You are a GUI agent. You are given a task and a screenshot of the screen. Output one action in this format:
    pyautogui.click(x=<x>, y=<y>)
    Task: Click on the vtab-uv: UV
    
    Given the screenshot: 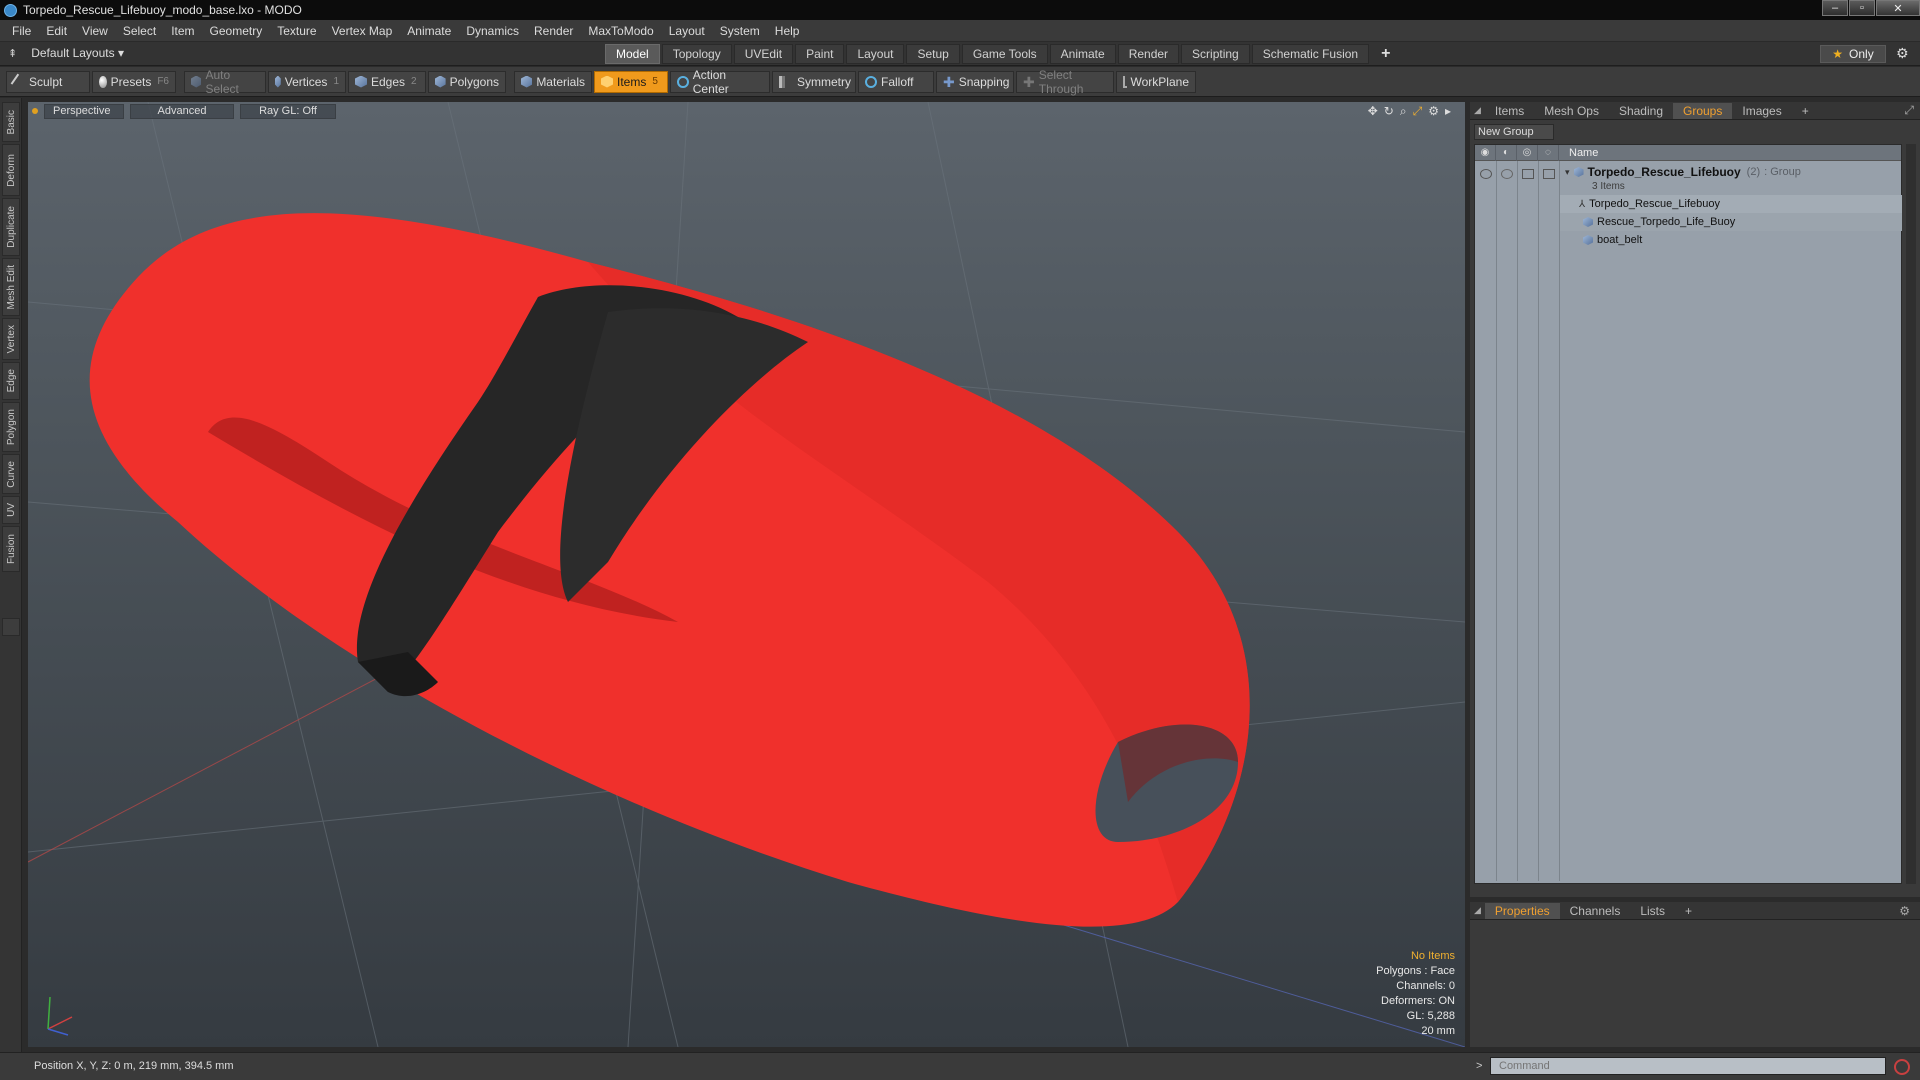 What is the action you would take?
    pyautogui.click(x=11, y=510)
    